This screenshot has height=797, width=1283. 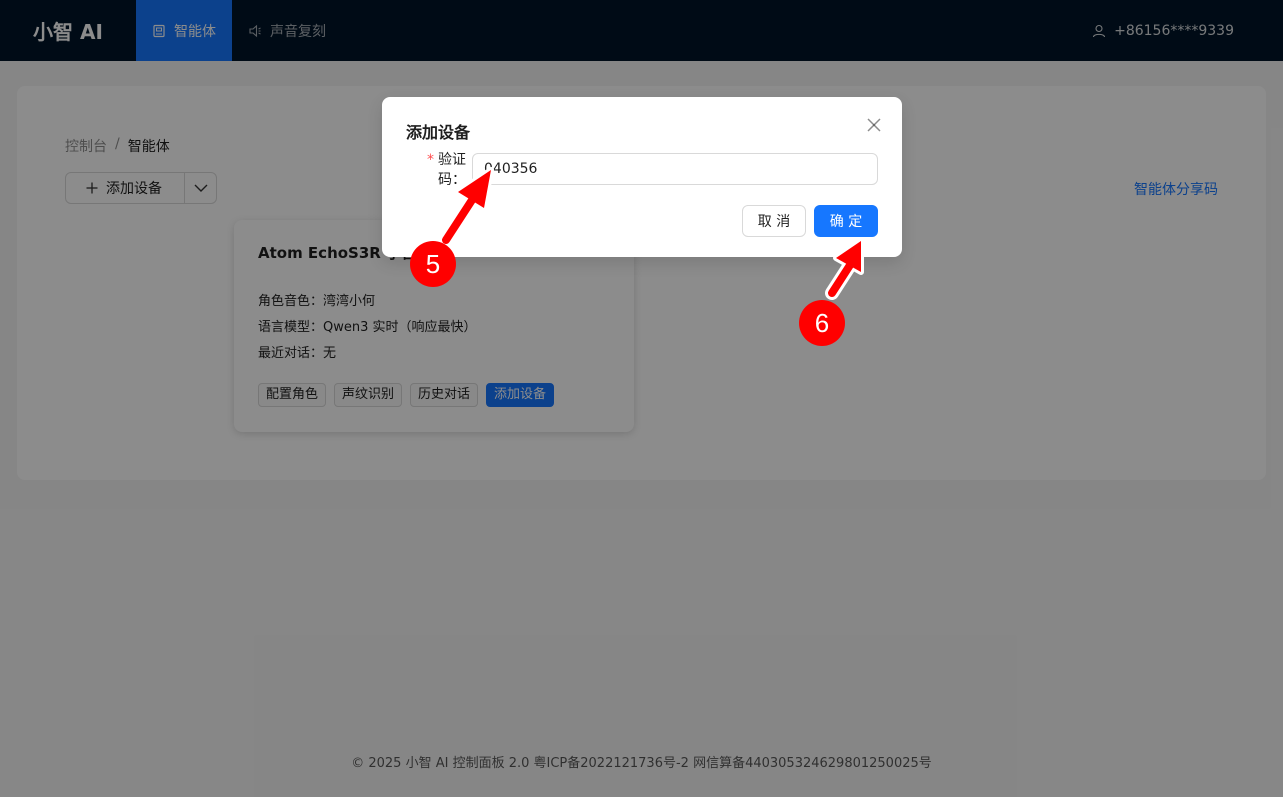 What do you see at coordinates (822, 323) in the screenshot?
I see `step-6-badge: 6` at bounding box center [822, 323].